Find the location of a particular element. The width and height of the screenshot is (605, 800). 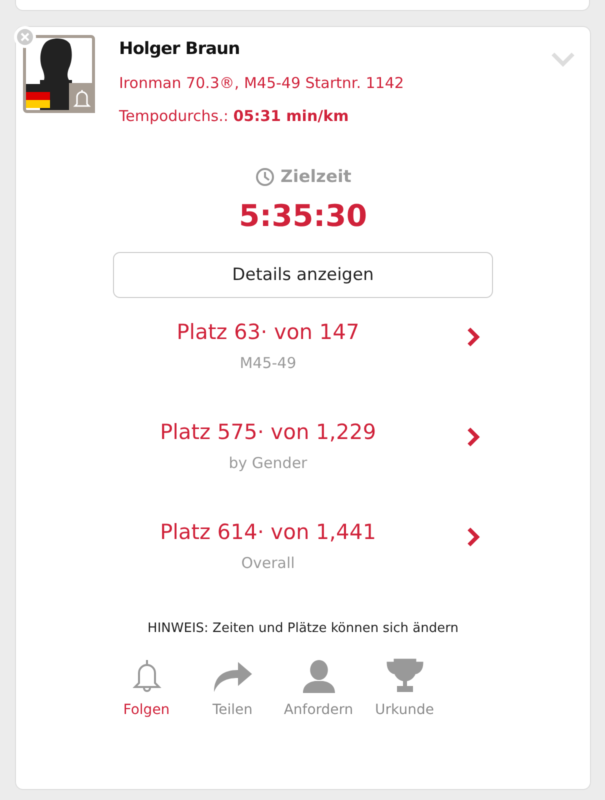

rank-category: M45-49 is located at coordinates (268, 363).